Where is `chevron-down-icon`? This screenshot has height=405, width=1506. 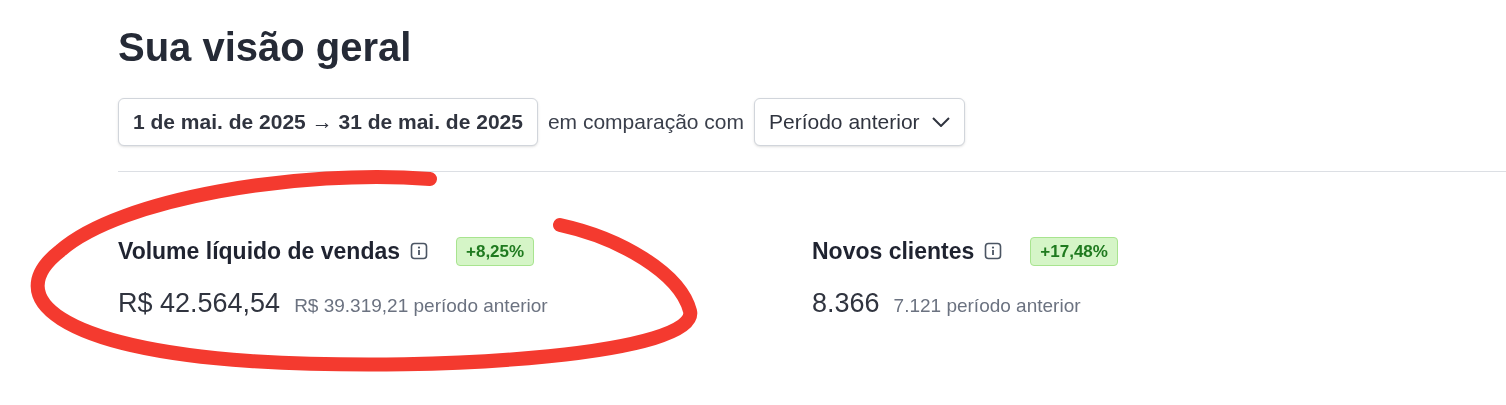
chevron-down-icon is located at coordinates (940, 122).